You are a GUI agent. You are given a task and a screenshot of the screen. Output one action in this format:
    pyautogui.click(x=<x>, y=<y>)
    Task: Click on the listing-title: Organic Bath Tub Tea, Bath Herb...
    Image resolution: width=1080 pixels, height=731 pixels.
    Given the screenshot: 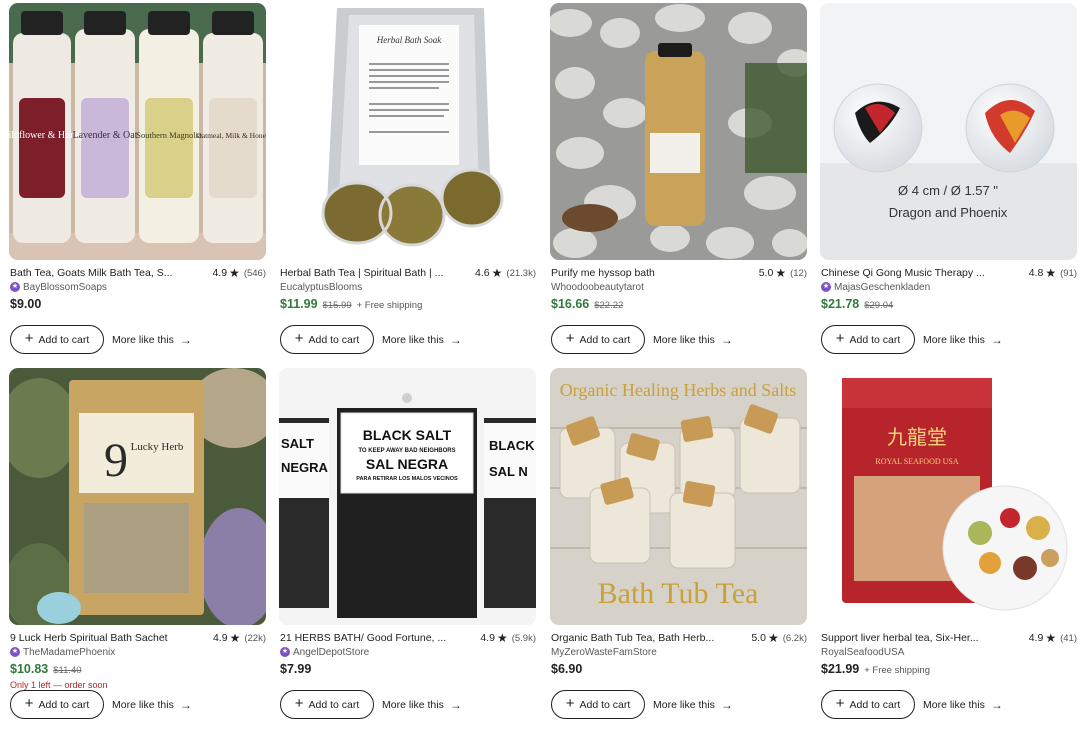 What is the action you would take?
    pyautogui.click(x=651, y=638)
    